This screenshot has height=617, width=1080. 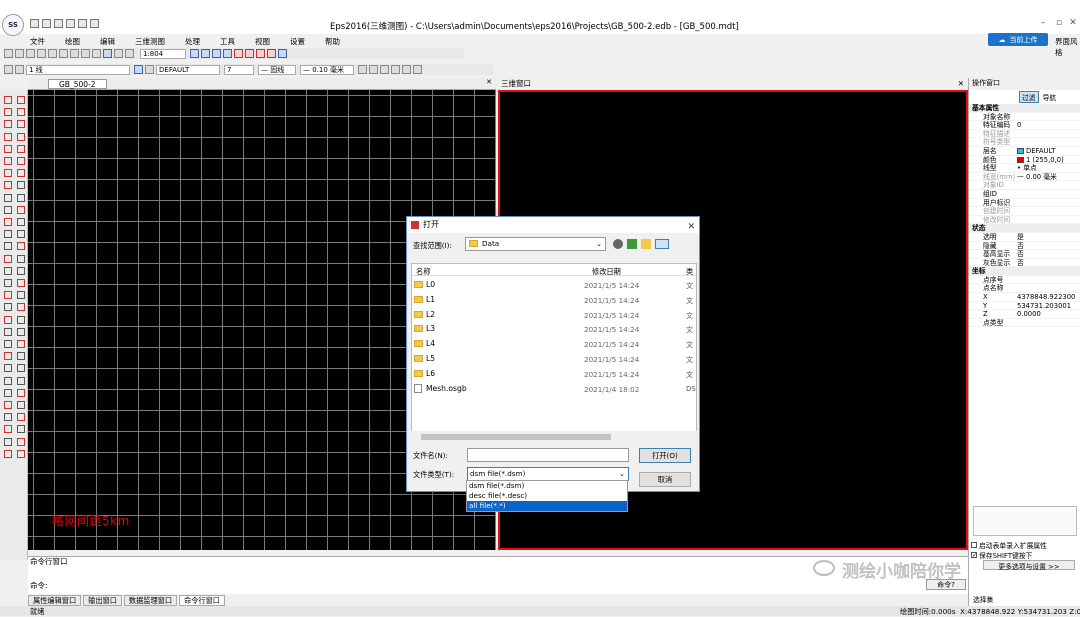 What do you see at coordinates (554, 315) in the screenshot?
I see `file-row: L2 2021/1/5 14:24 文` at bounding box center [554, 315].